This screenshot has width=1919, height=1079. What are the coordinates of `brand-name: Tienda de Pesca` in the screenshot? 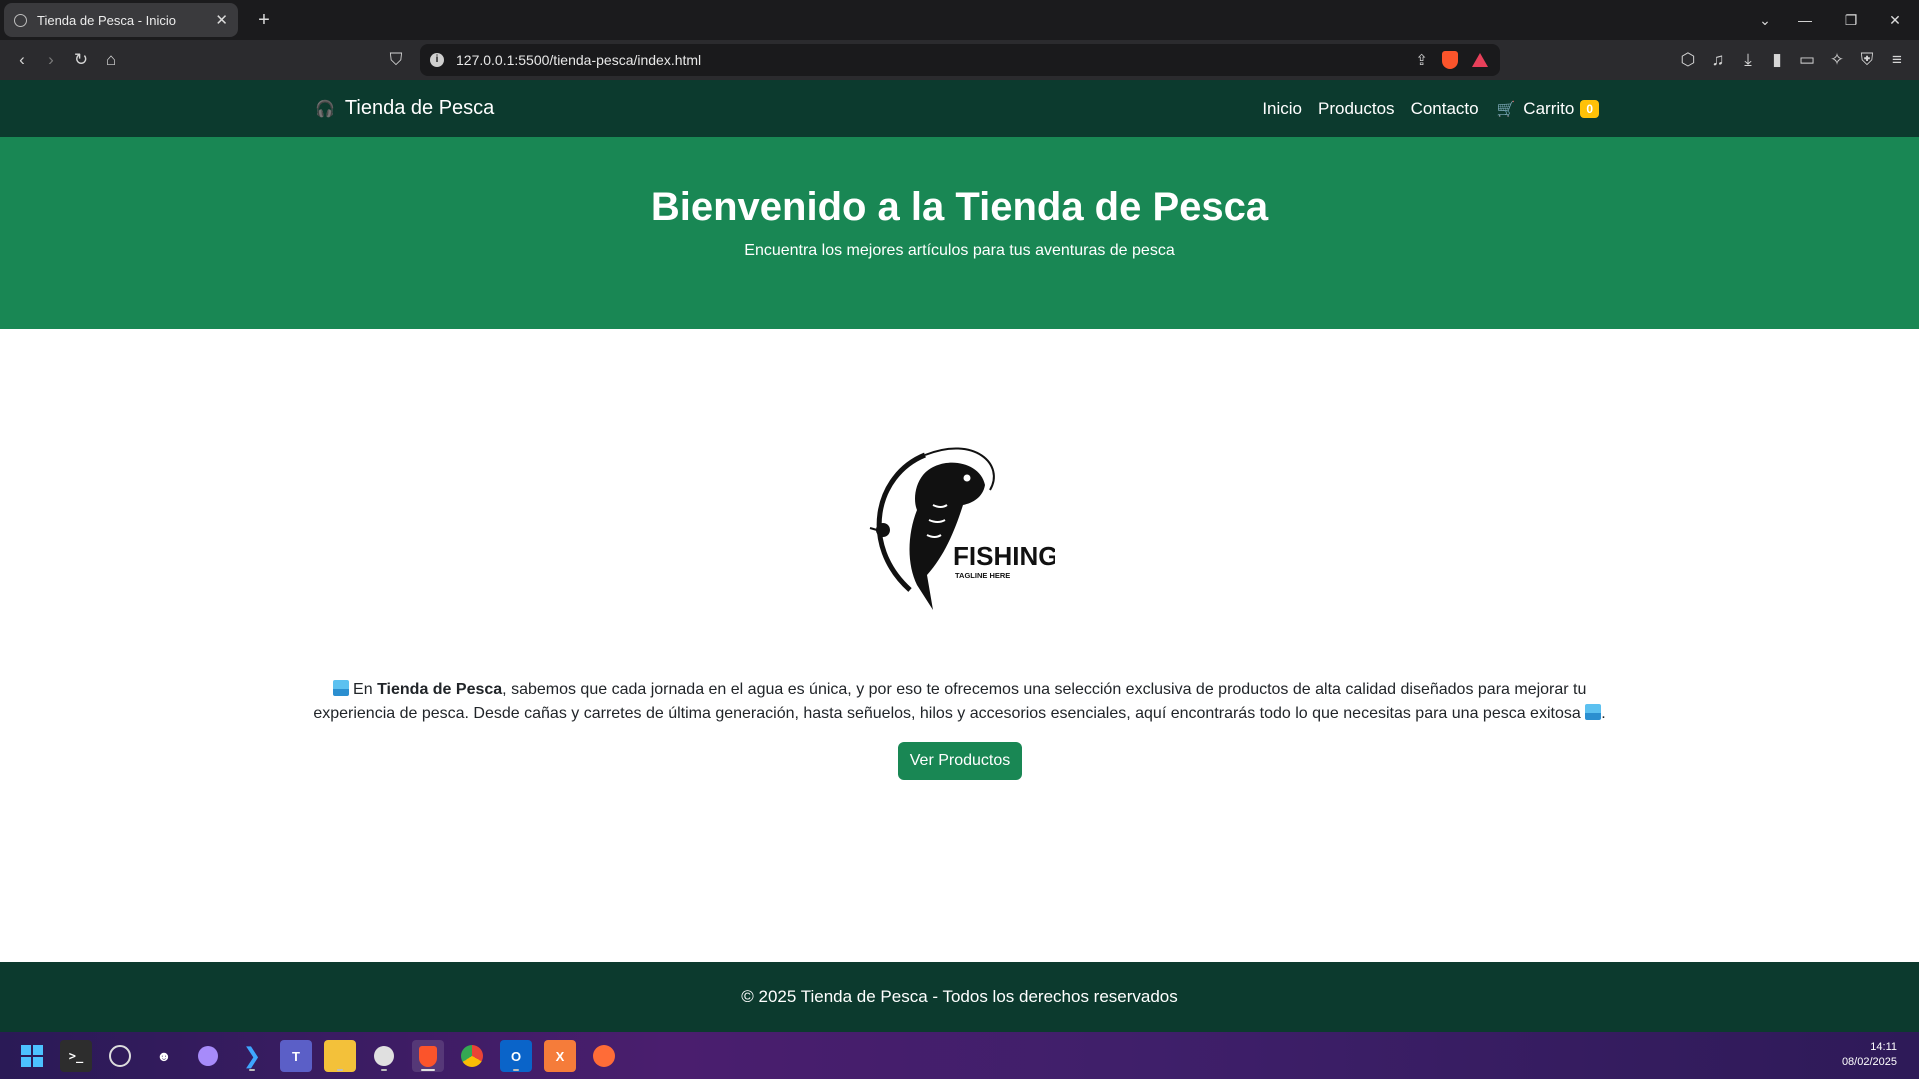 It's located at (419, 108).